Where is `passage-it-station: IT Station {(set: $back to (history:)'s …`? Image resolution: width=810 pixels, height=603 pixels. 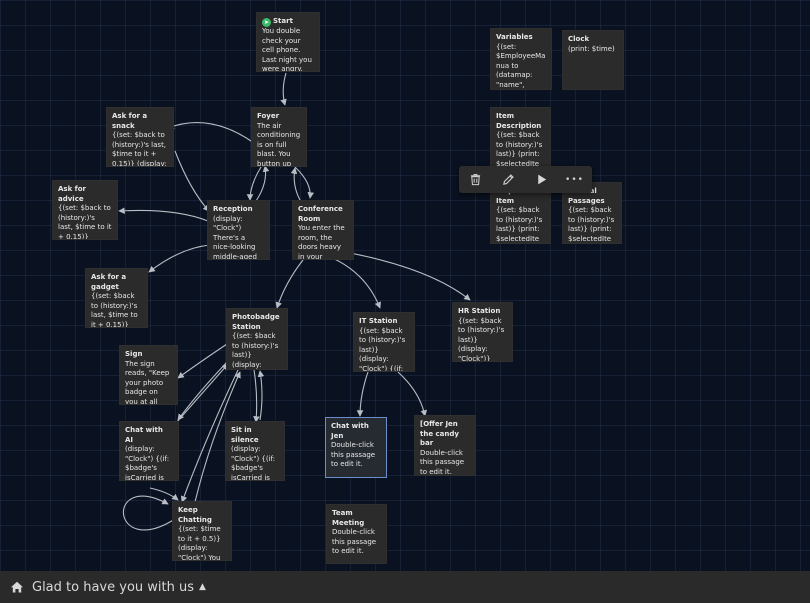
passage-it-station: IT Station {(set: $back to (history:)'s … is located at coordinates (384, 342).